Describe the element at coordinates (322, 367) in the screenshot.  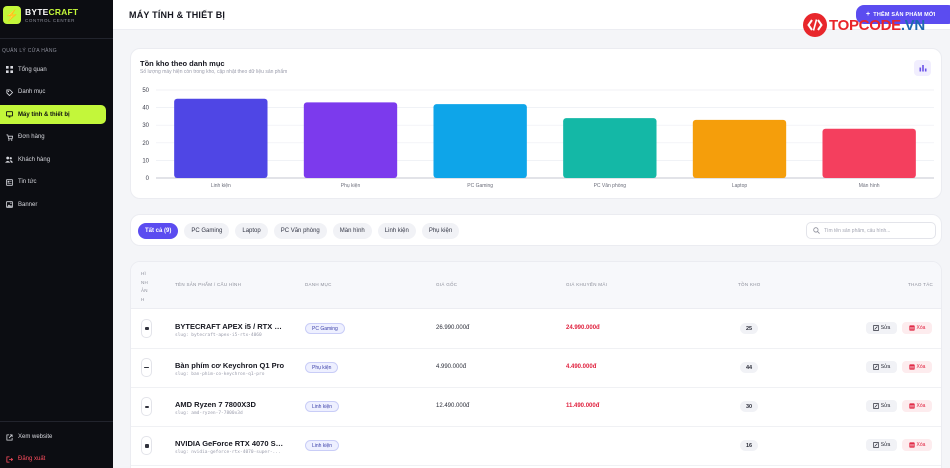
I see `category-badge: Phụ kiện` at that location.